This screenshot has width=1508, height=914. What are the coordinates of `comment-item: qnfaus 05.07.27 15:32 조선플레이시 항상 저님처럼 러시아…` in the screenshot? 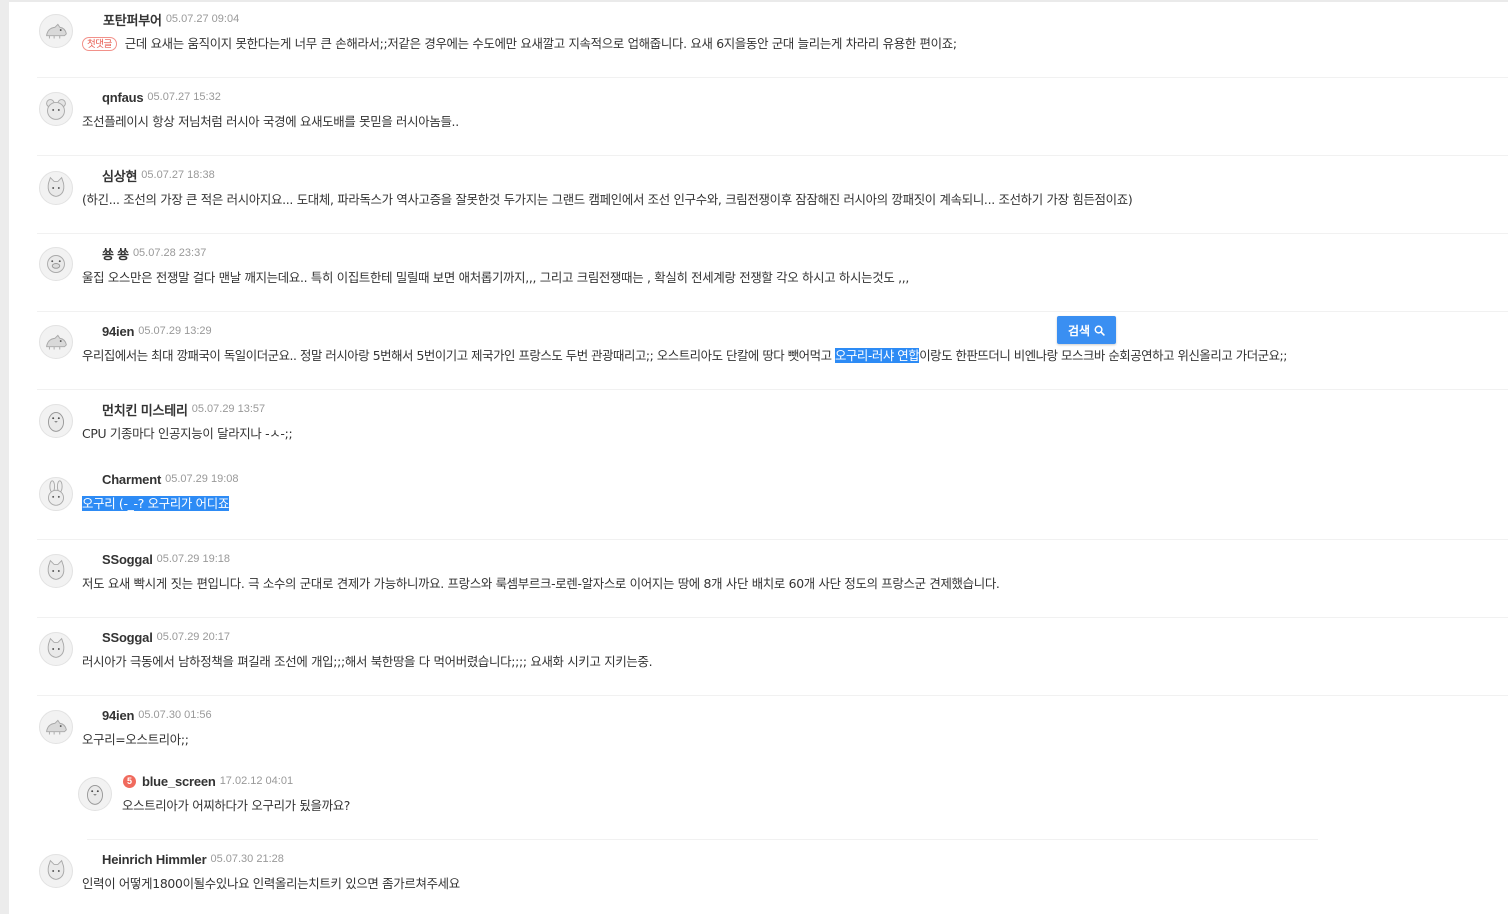 It's located at (758, 117).